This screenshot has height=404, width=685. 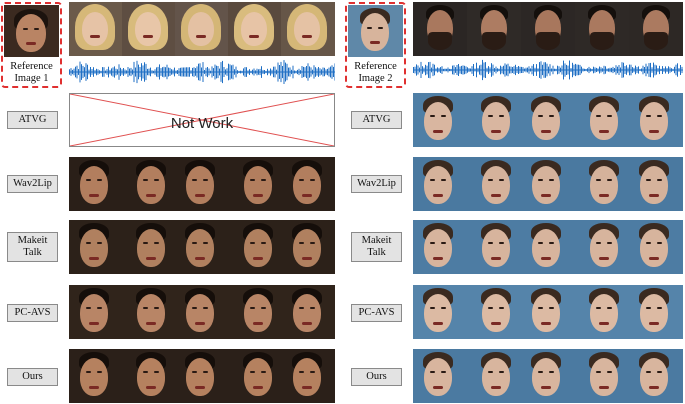 I want to click on not-work-text: Not Work, so click(x=202, y=123).